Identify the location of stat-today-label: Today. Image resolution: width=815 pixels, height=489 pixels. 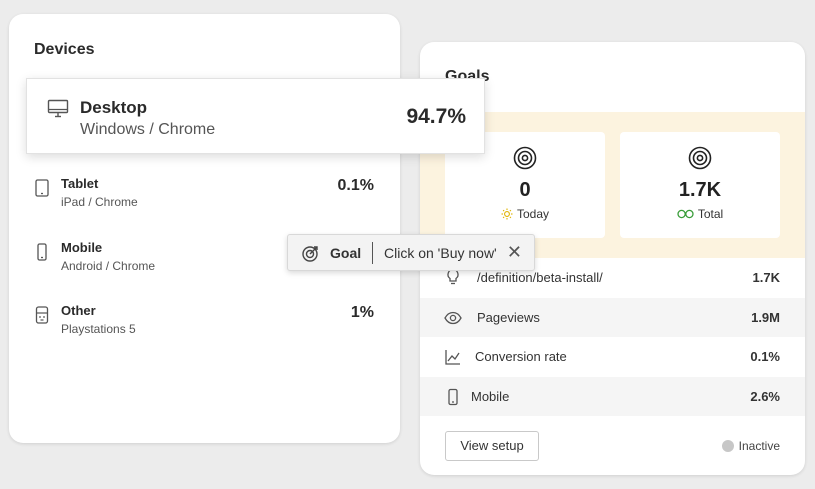
(533, 214).